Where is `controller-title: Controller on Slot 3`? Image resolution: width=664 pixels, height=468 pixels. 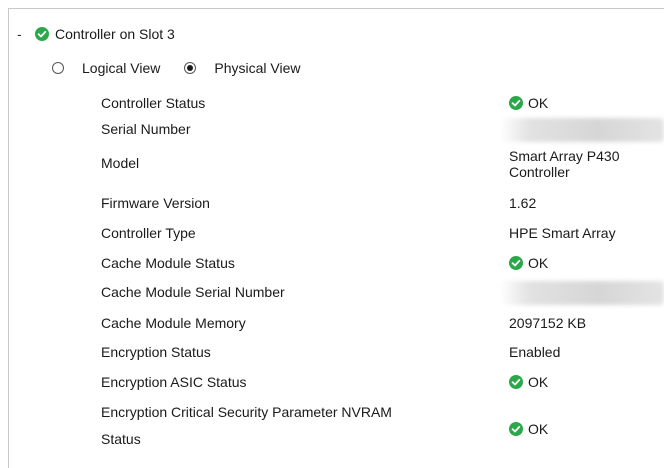
controller-title: Controller on Slot 3 is located at coordinates (115, 34).